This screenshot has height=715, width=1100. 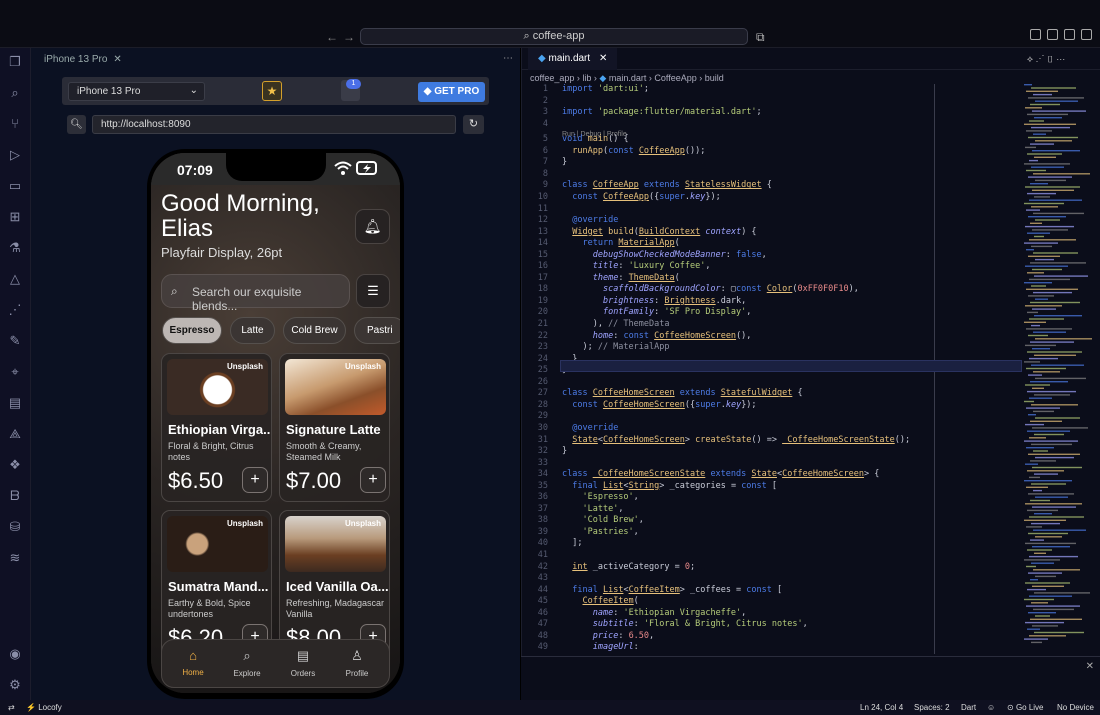 I want to click on code-line: imageUrl:, so click(x=600, y=647).